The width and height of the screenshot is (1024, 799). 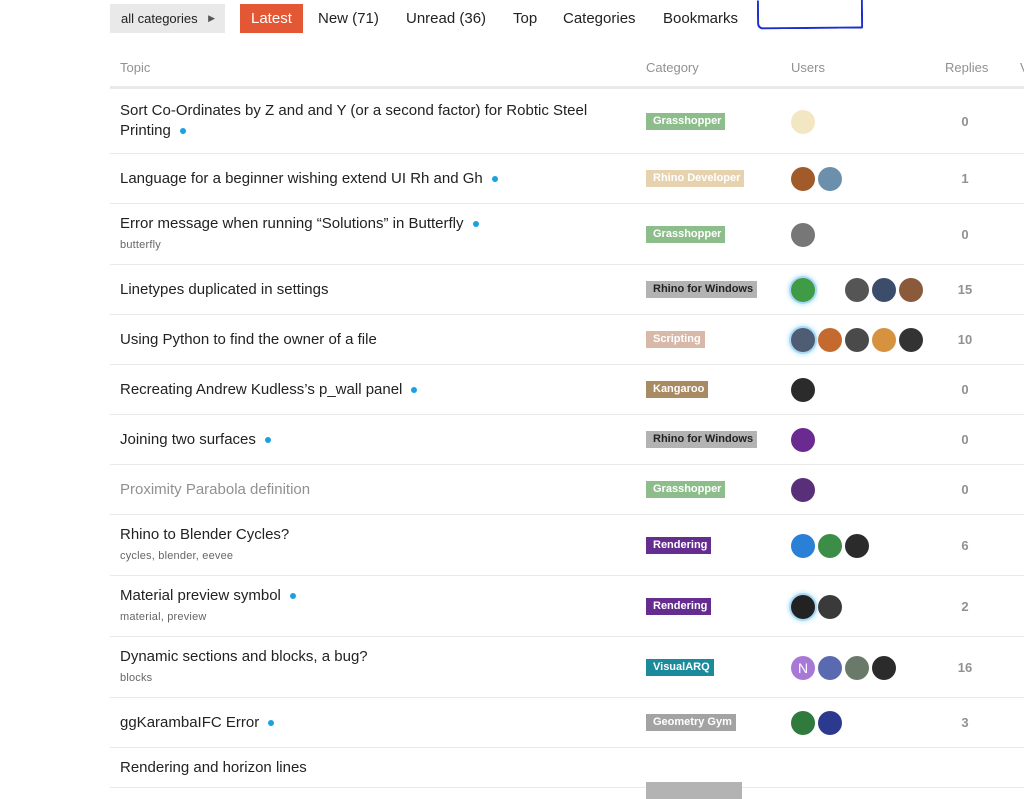 I want to click on topic-title-link: Rhino to Blender Cycles?, so click(x=360, y=535).